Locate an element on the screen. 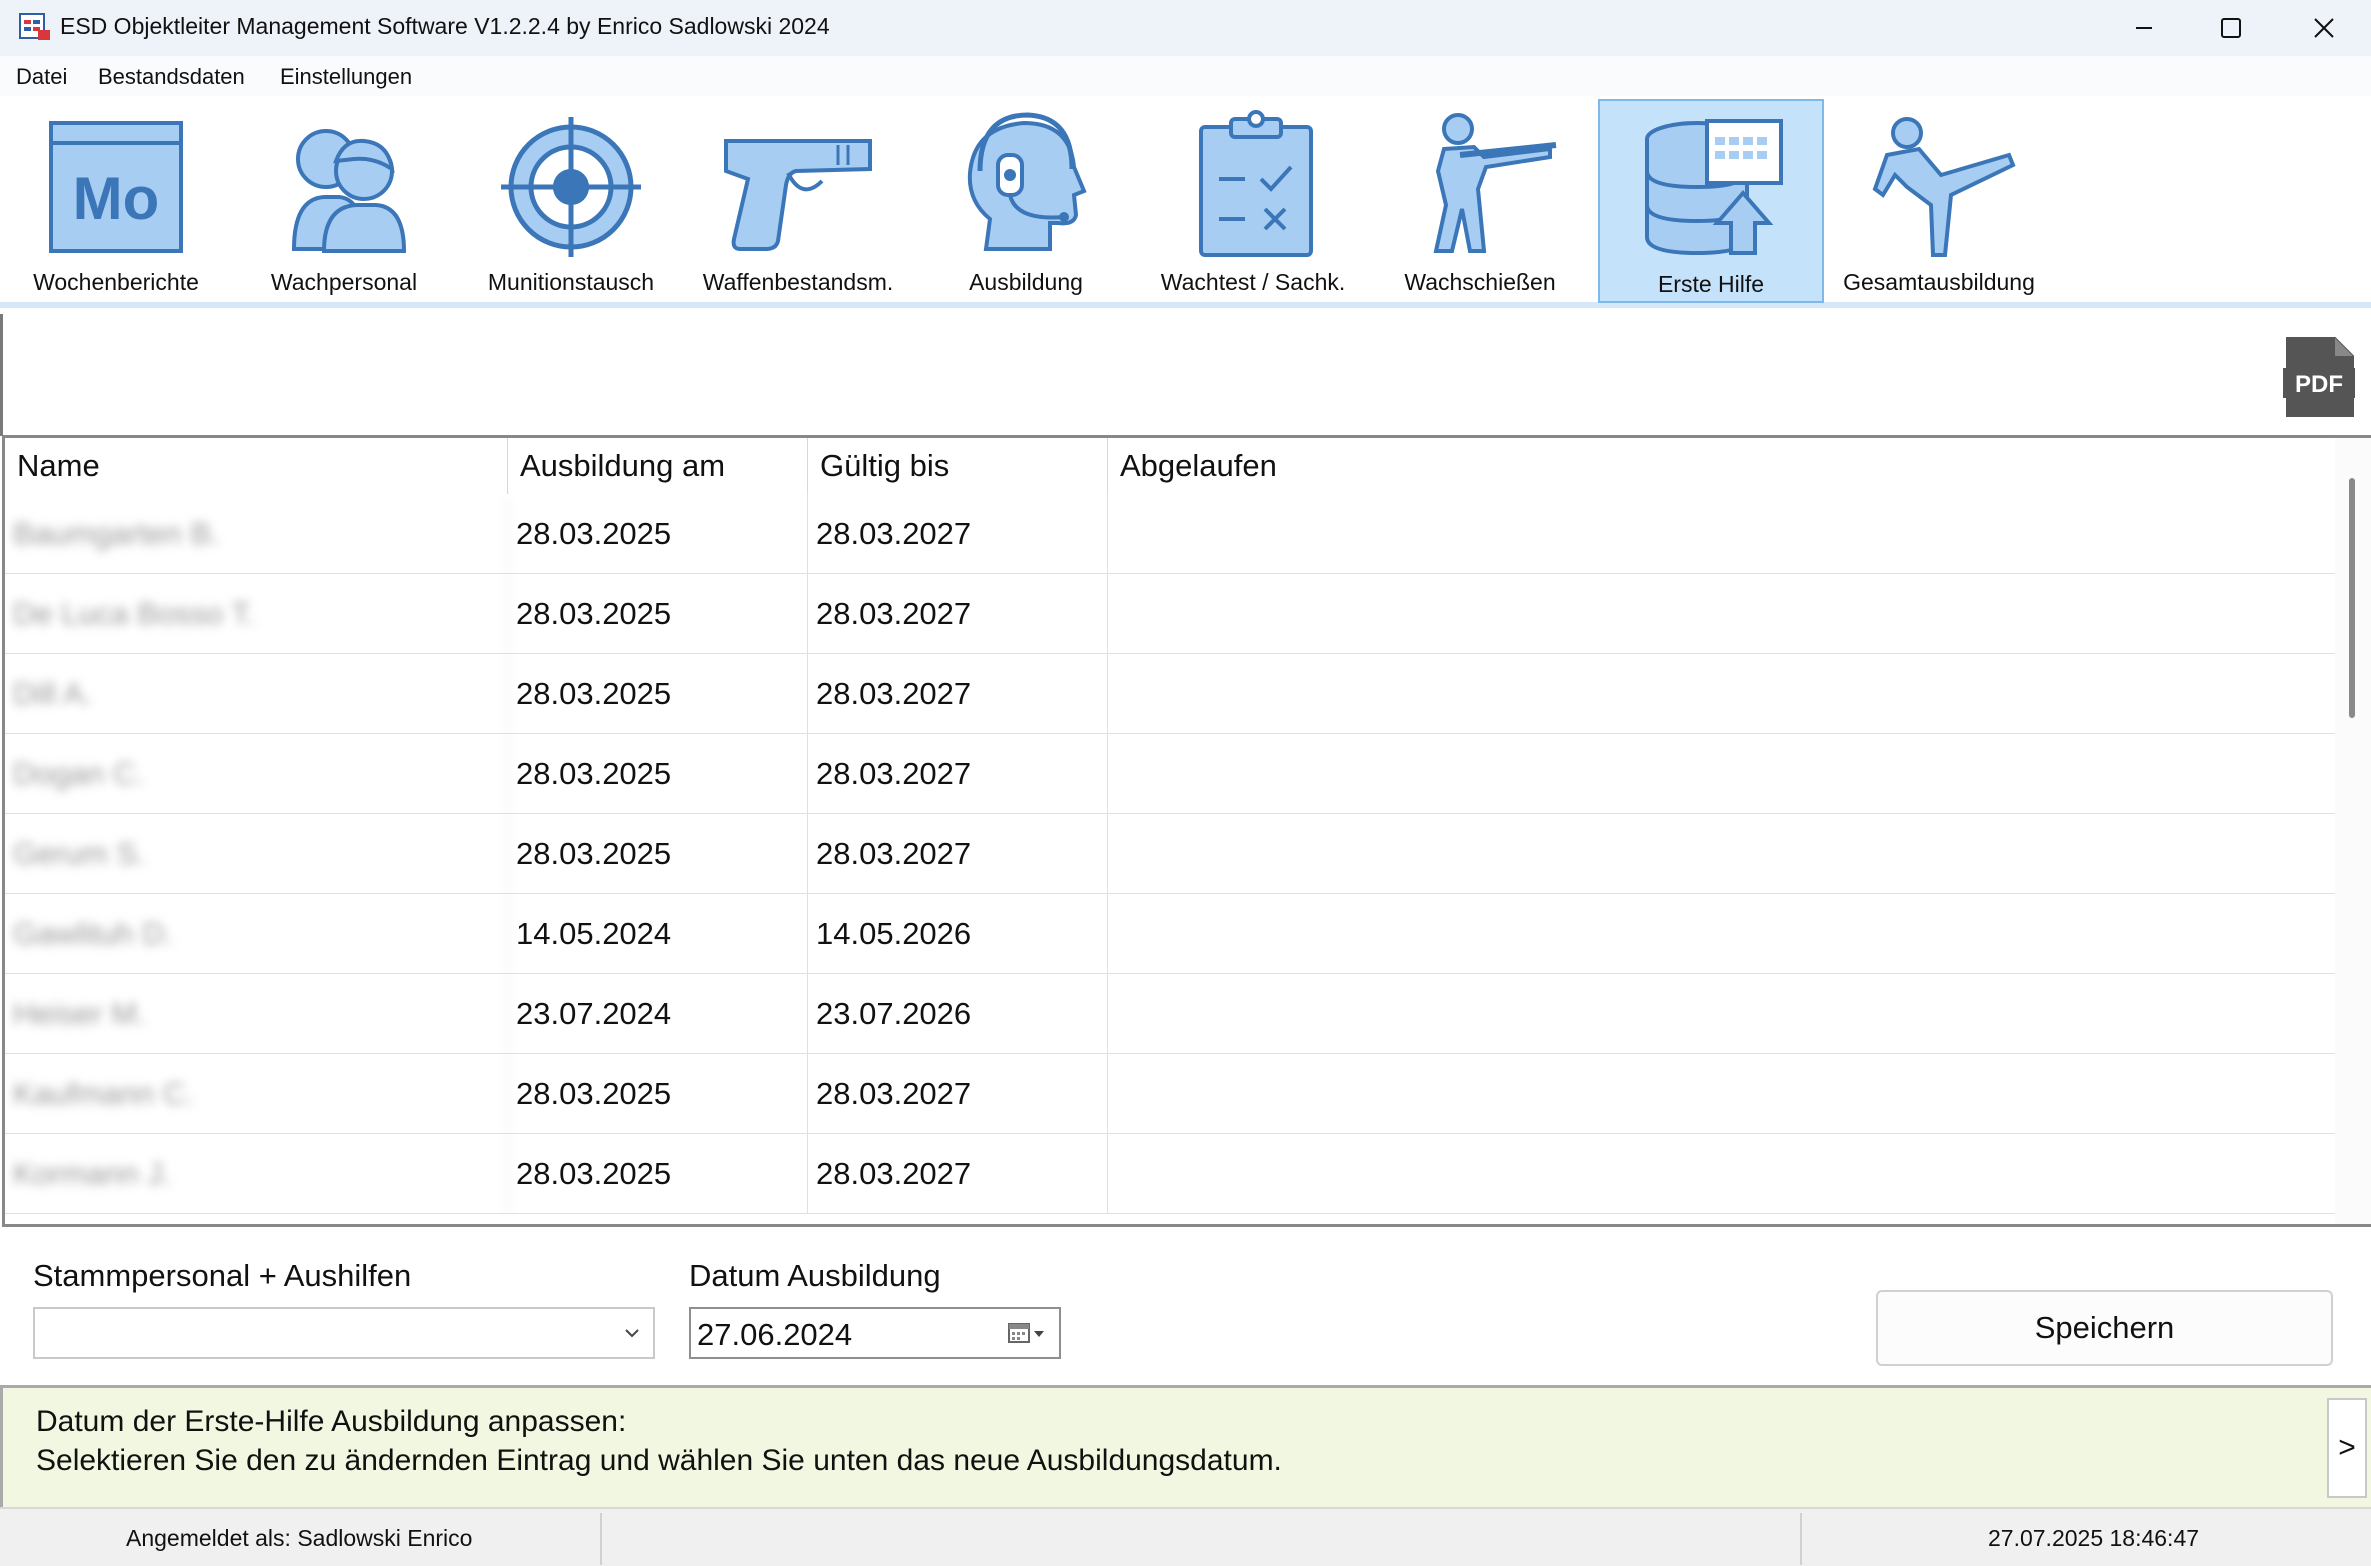 This screenshot has width=2371, height=1566. cell-name: Gawlituh D. is located at coordinates (256, 934).